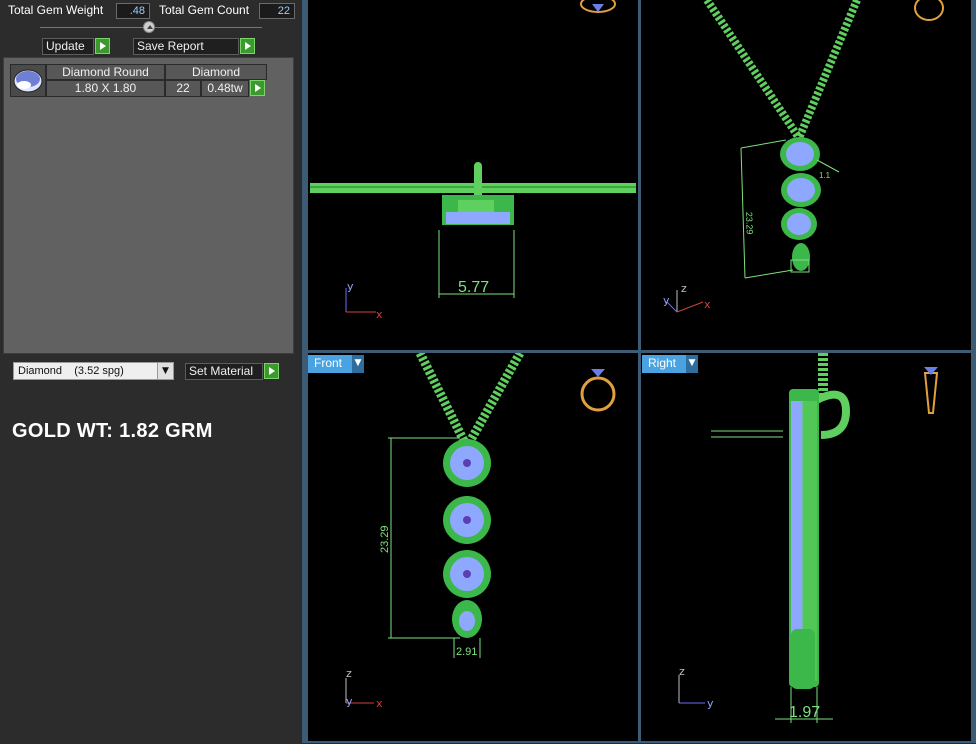 This screenshot has width=976, height=744. Describe the element at coordinates (149, 27) in the screenshot. I see `collapse-toggle-icon` at that location.